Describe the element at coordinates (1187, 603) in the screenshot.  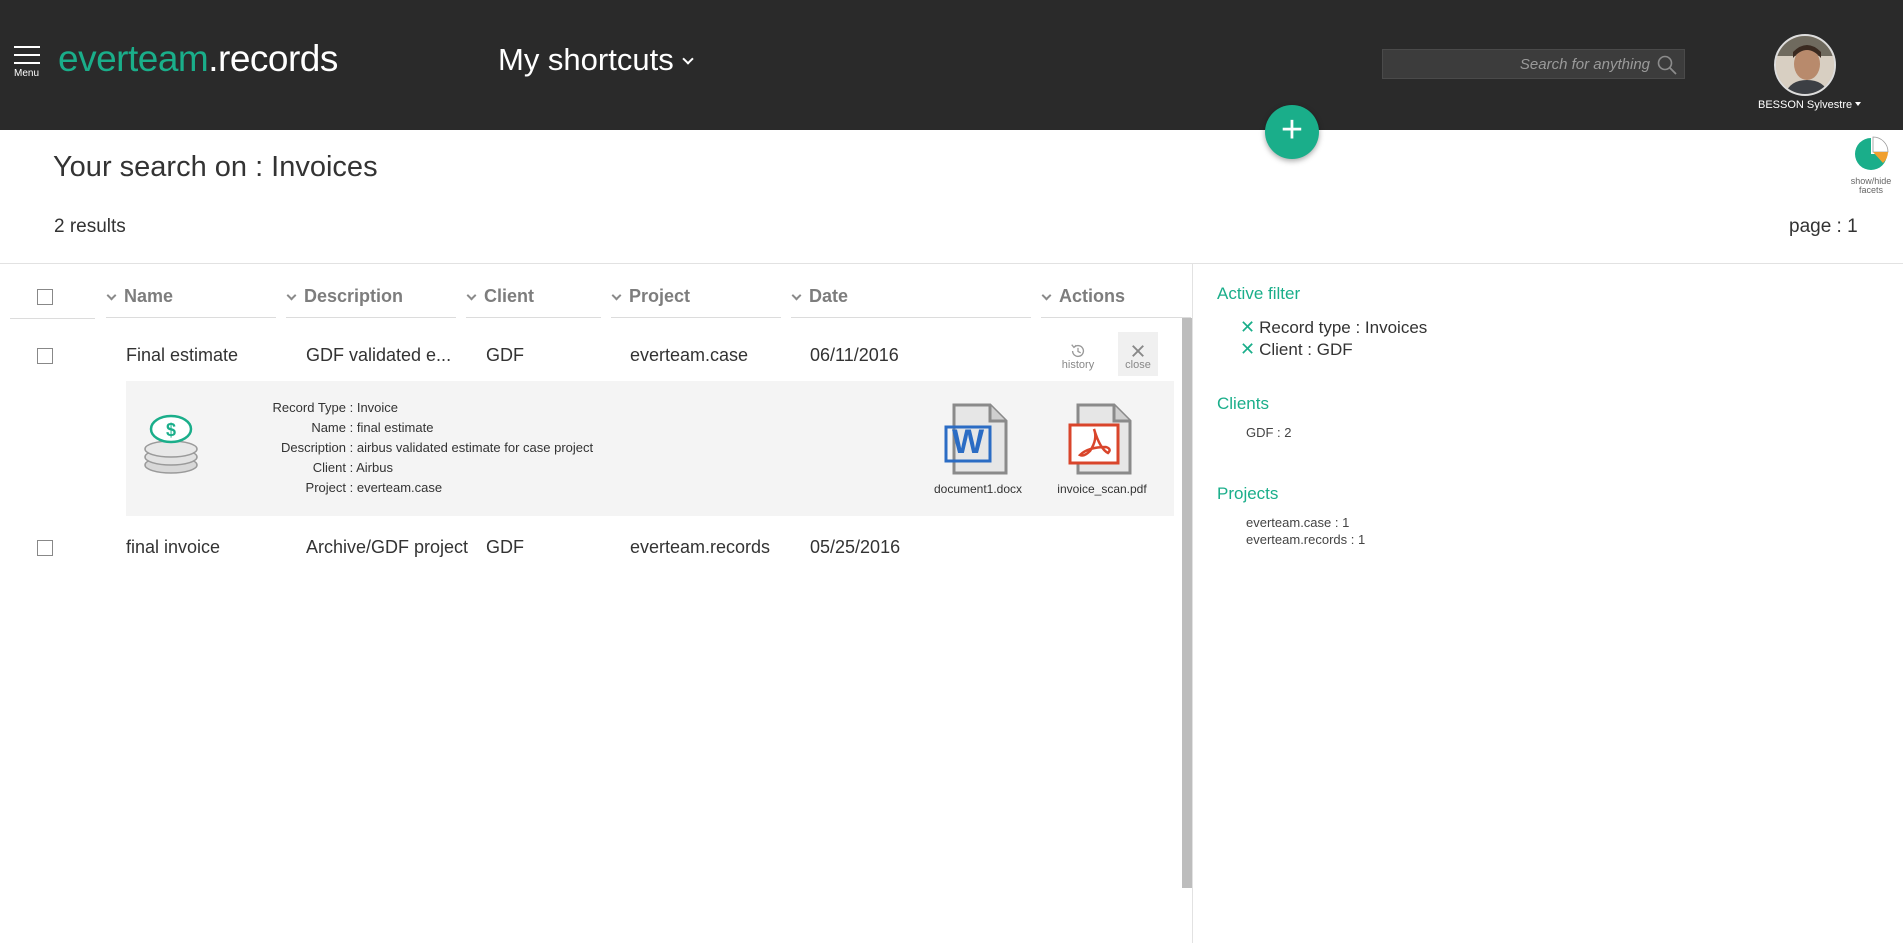
I see `results-scrollbar` at that location.